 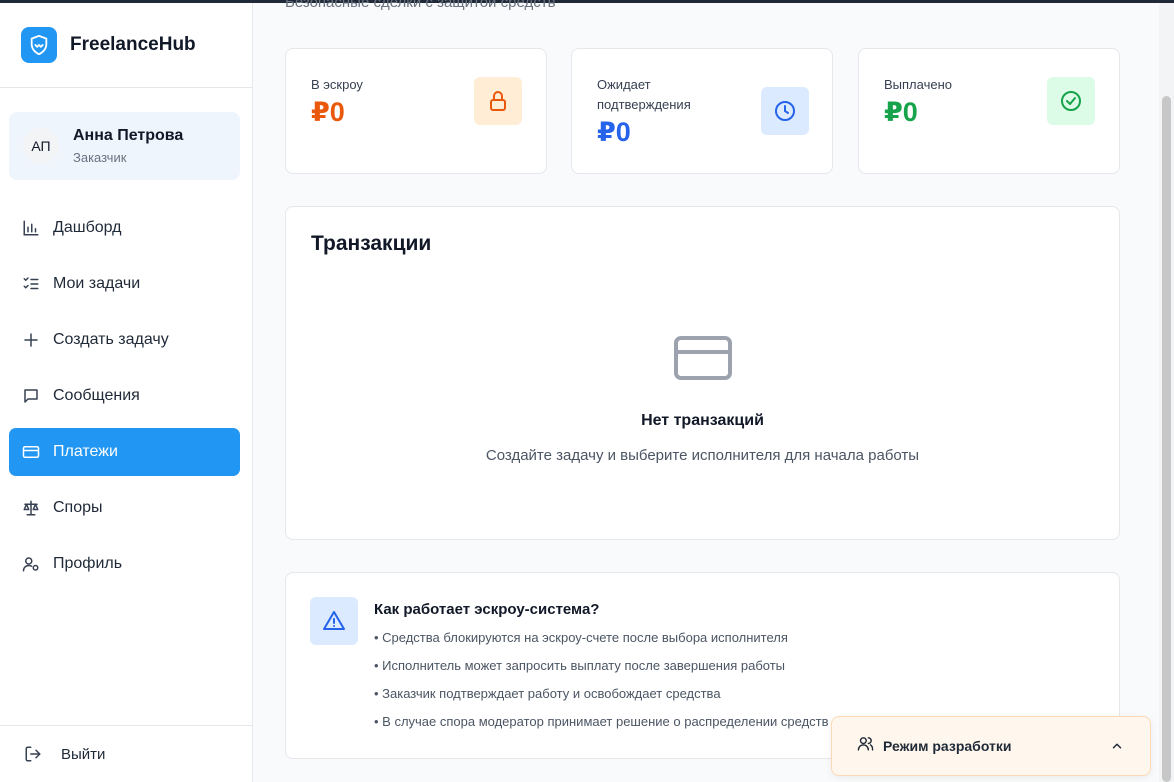 What do you see at coordinates (87, 227) in the screenshot?
I see `sidebar-item-label: Дашборд` at bounding box center [87, 227].